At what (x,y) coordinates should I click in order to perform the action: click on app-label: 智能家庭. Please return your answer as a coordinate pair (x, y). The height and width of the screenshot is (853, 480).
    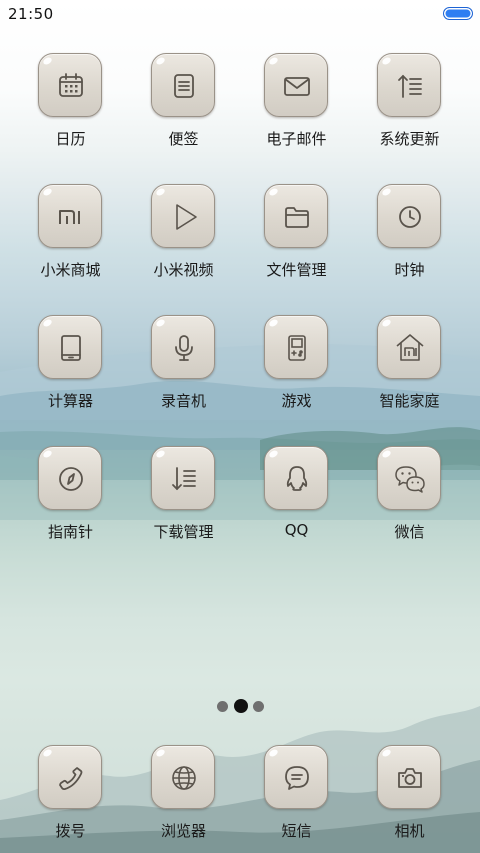
    Looking at the image, I should click on (409, 401).